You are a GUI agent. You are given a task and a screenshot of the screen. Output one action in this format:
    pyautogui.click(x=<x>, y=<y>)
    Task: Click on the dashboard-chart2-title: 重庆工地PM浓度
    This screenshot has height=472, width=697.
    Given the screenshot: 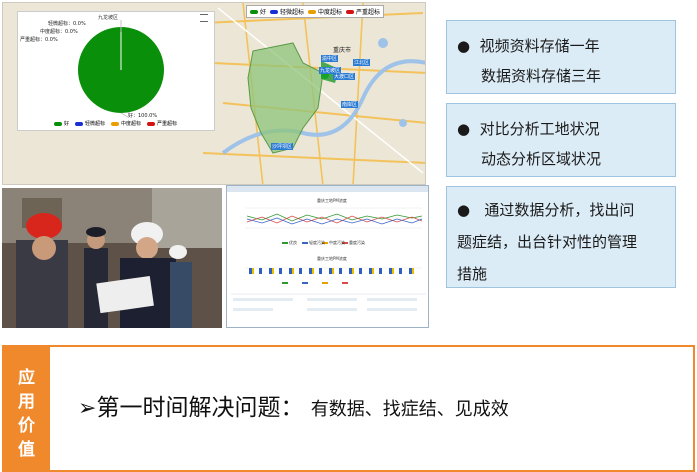 What is the action you would take?
    pyautogui.click(x=332, y=258)
    